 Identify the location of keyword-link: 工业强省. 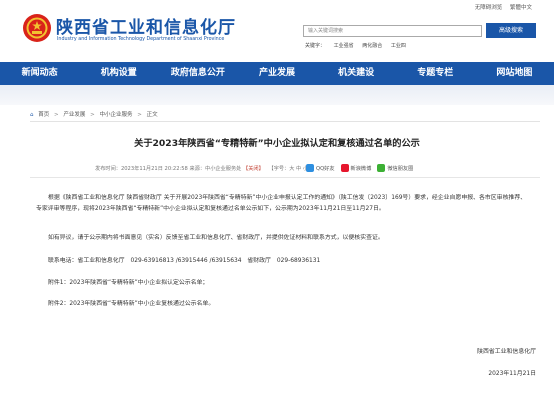
(344, 46).